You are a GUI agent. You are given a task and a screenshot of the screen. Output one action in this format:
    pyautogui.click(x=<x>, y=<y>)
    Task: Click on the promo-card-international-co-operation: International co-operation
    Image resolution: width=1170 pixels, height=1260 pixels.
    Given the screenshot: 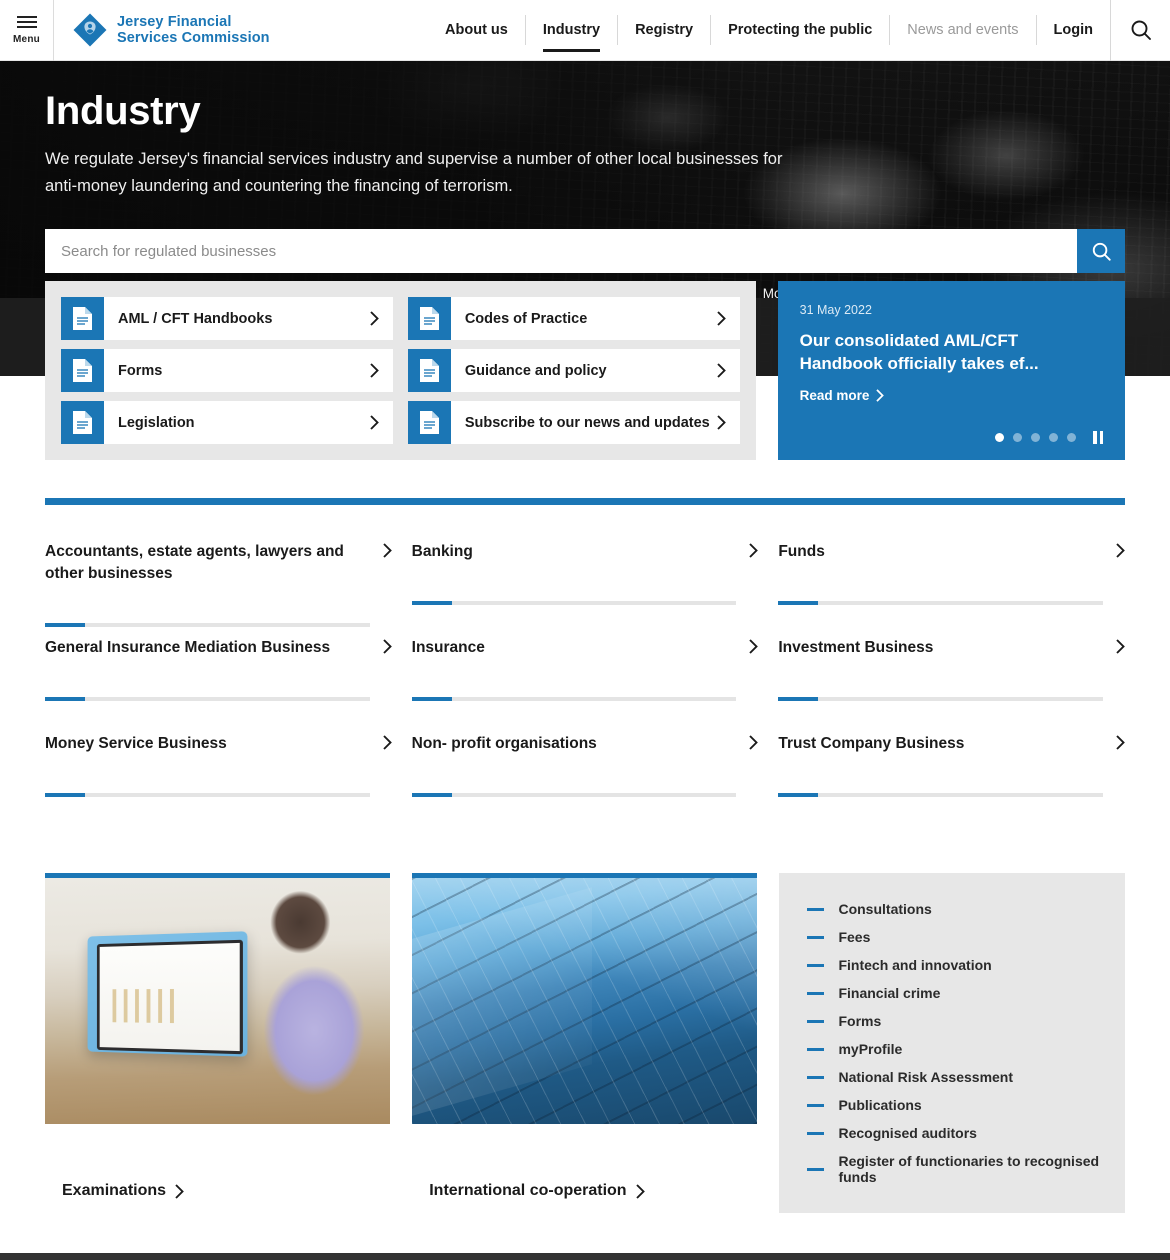 What is the action you would take?
    pyautogui.click(x=585, y=1043)
    